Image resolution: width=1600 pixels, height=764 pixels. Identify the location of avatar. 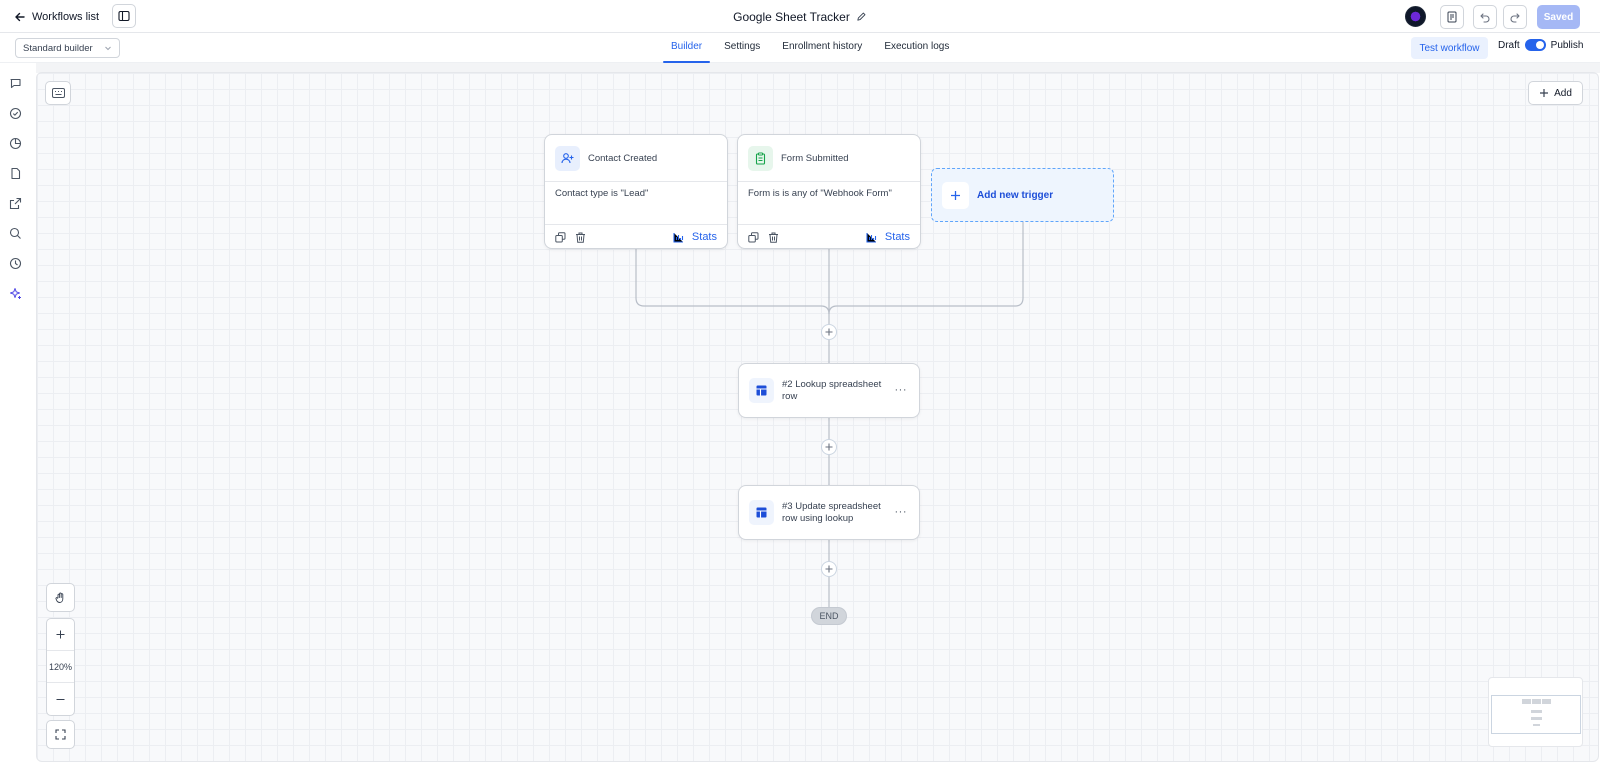
(1415, 16).